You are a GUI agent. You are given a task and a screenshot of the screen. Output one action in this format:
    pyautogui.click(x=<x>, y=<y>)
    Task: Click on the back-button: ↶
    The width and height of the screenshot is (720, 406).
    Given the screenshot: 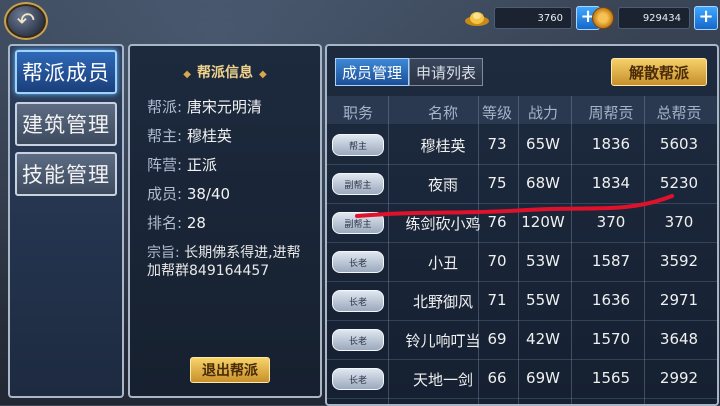 What is the action you would take?
    pyautogui.click(x=26, y=21)
    